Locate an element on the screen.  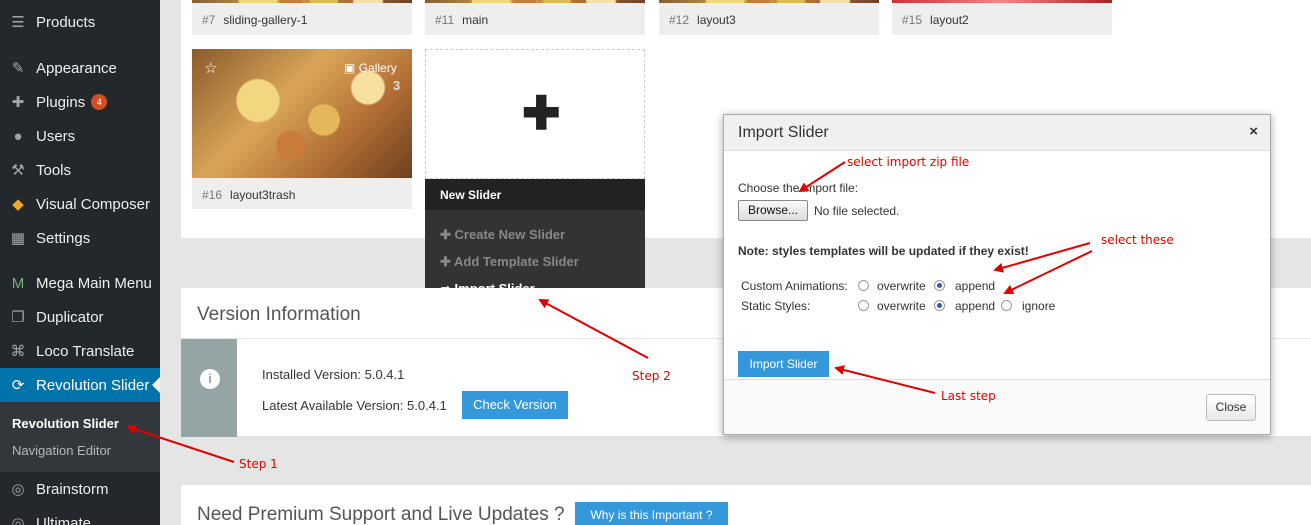
slider-card: #12 layout3 is located at coordinates (769, 17).